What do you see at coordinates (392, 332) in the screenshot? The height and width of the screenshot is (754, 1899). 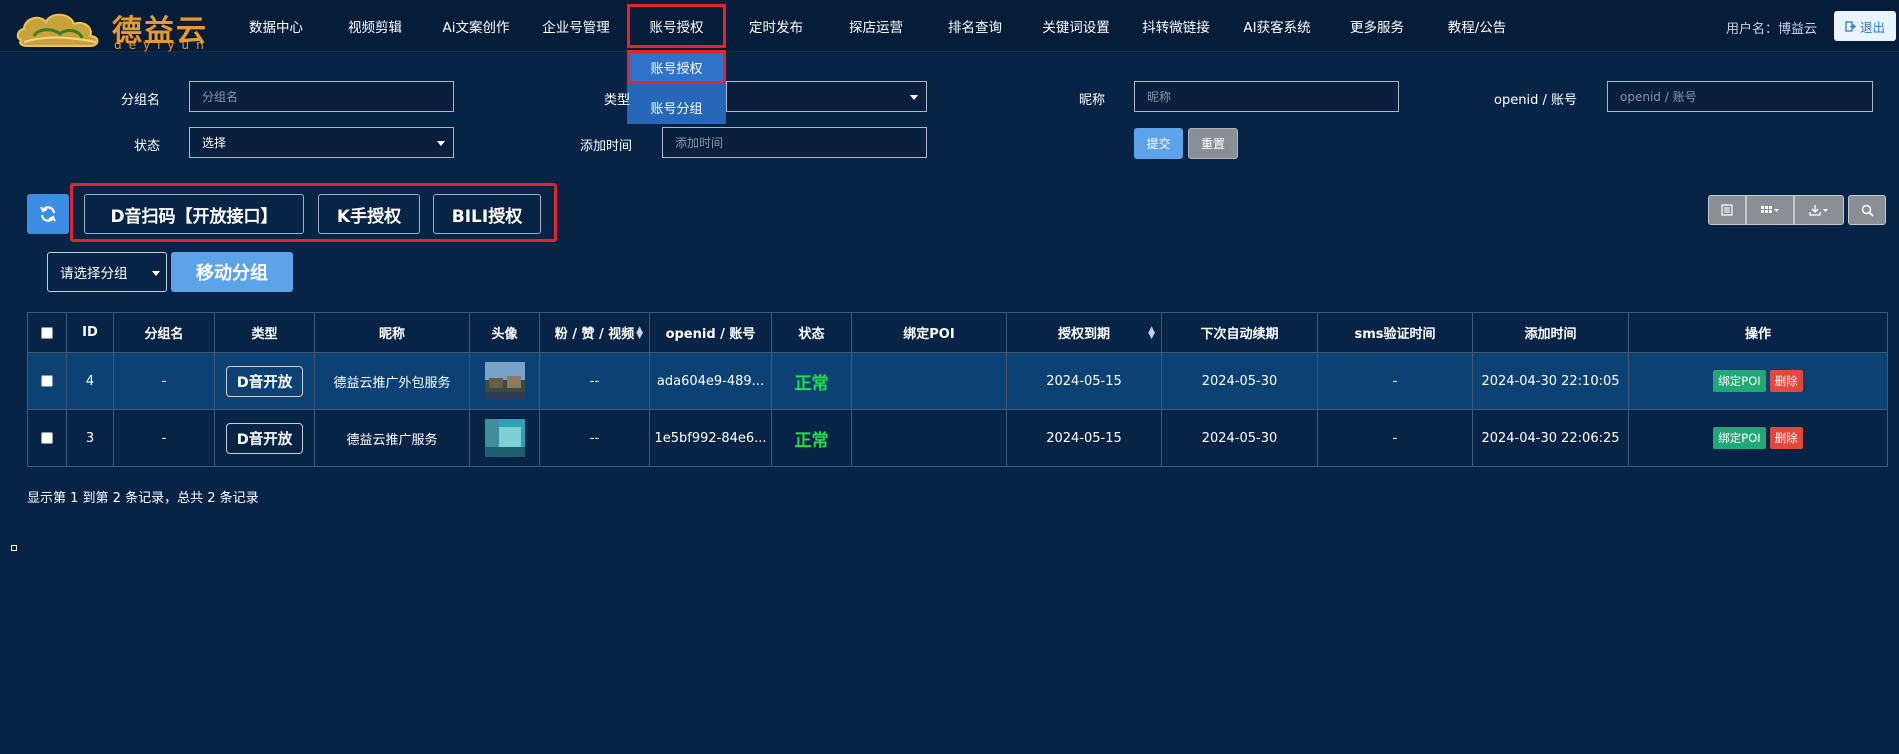 I see `col-nickname: 昵称` at bounding box center [392, 332].